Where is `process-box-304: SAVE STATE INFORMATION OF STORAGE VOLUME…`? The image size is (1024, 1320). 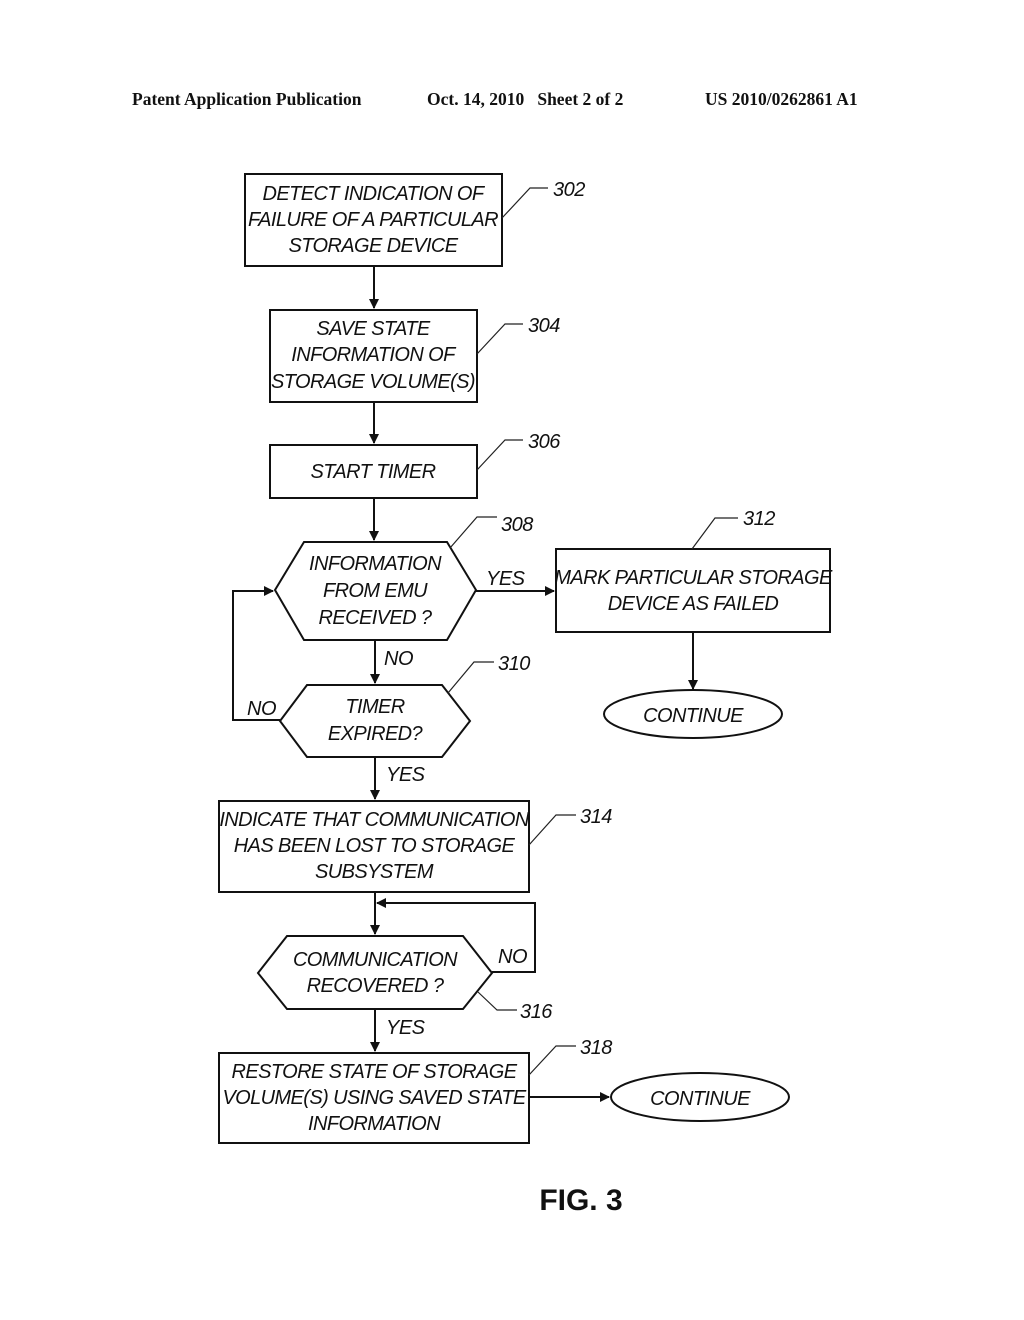 process-box-304: SAVE STATE INFORMATION OF STORAGE VOLUME… is located at coordinates (373, 356).